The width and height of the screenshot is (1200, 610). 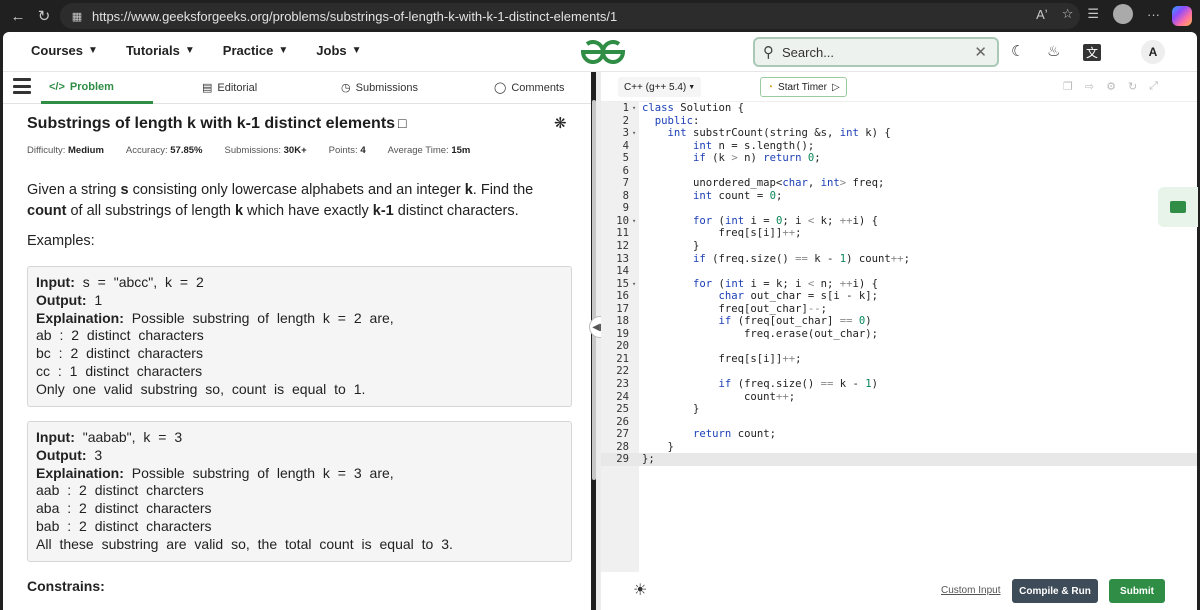 I want to click on start-timer-button: ◔ Start Timer ▷, so click(x=803, y=87).